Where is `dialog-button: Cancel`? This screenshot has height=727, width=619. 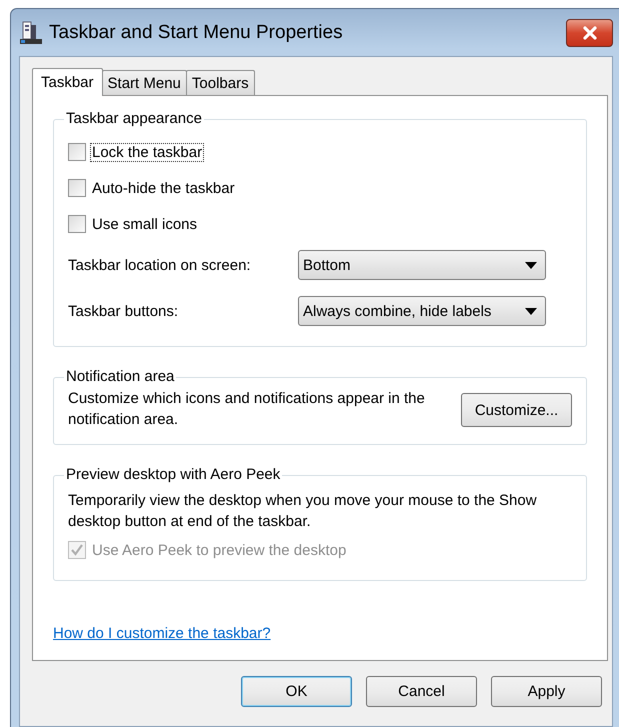
dialog-button: Cancel is located at coordinates (421, 691).